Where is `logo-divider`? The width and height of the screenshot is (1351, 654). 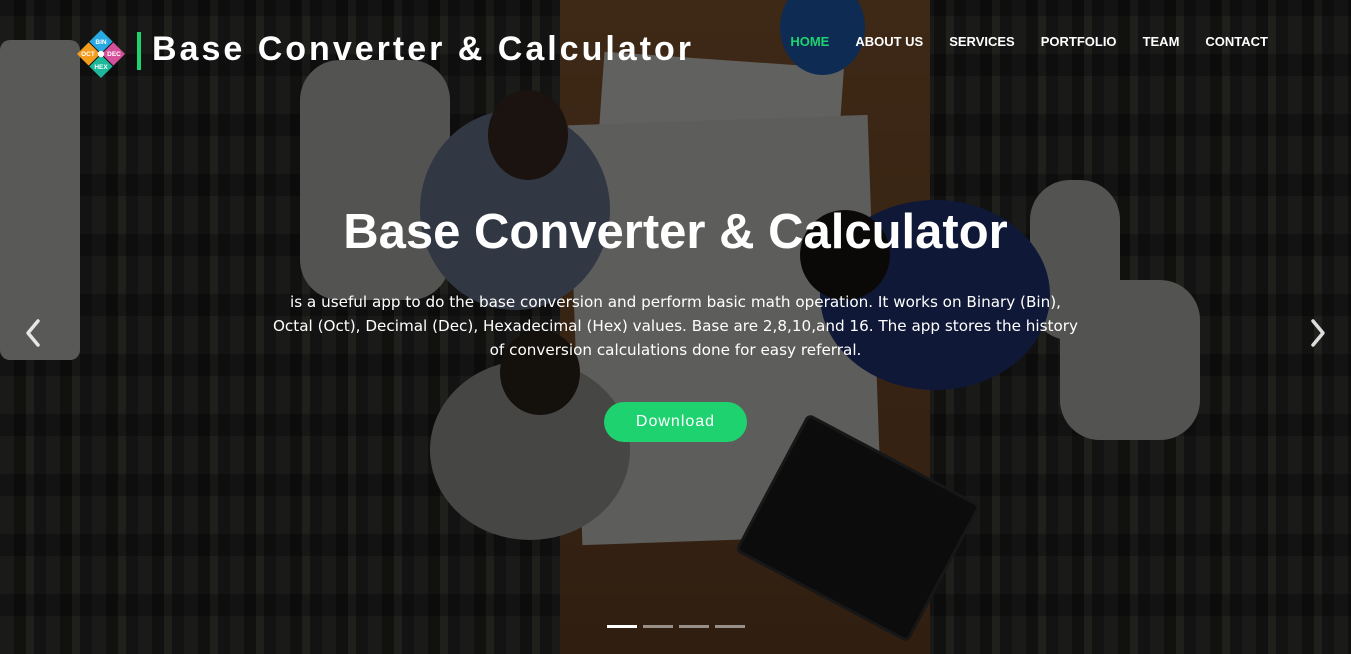
logo-divider is located at coordinates (139, 51).